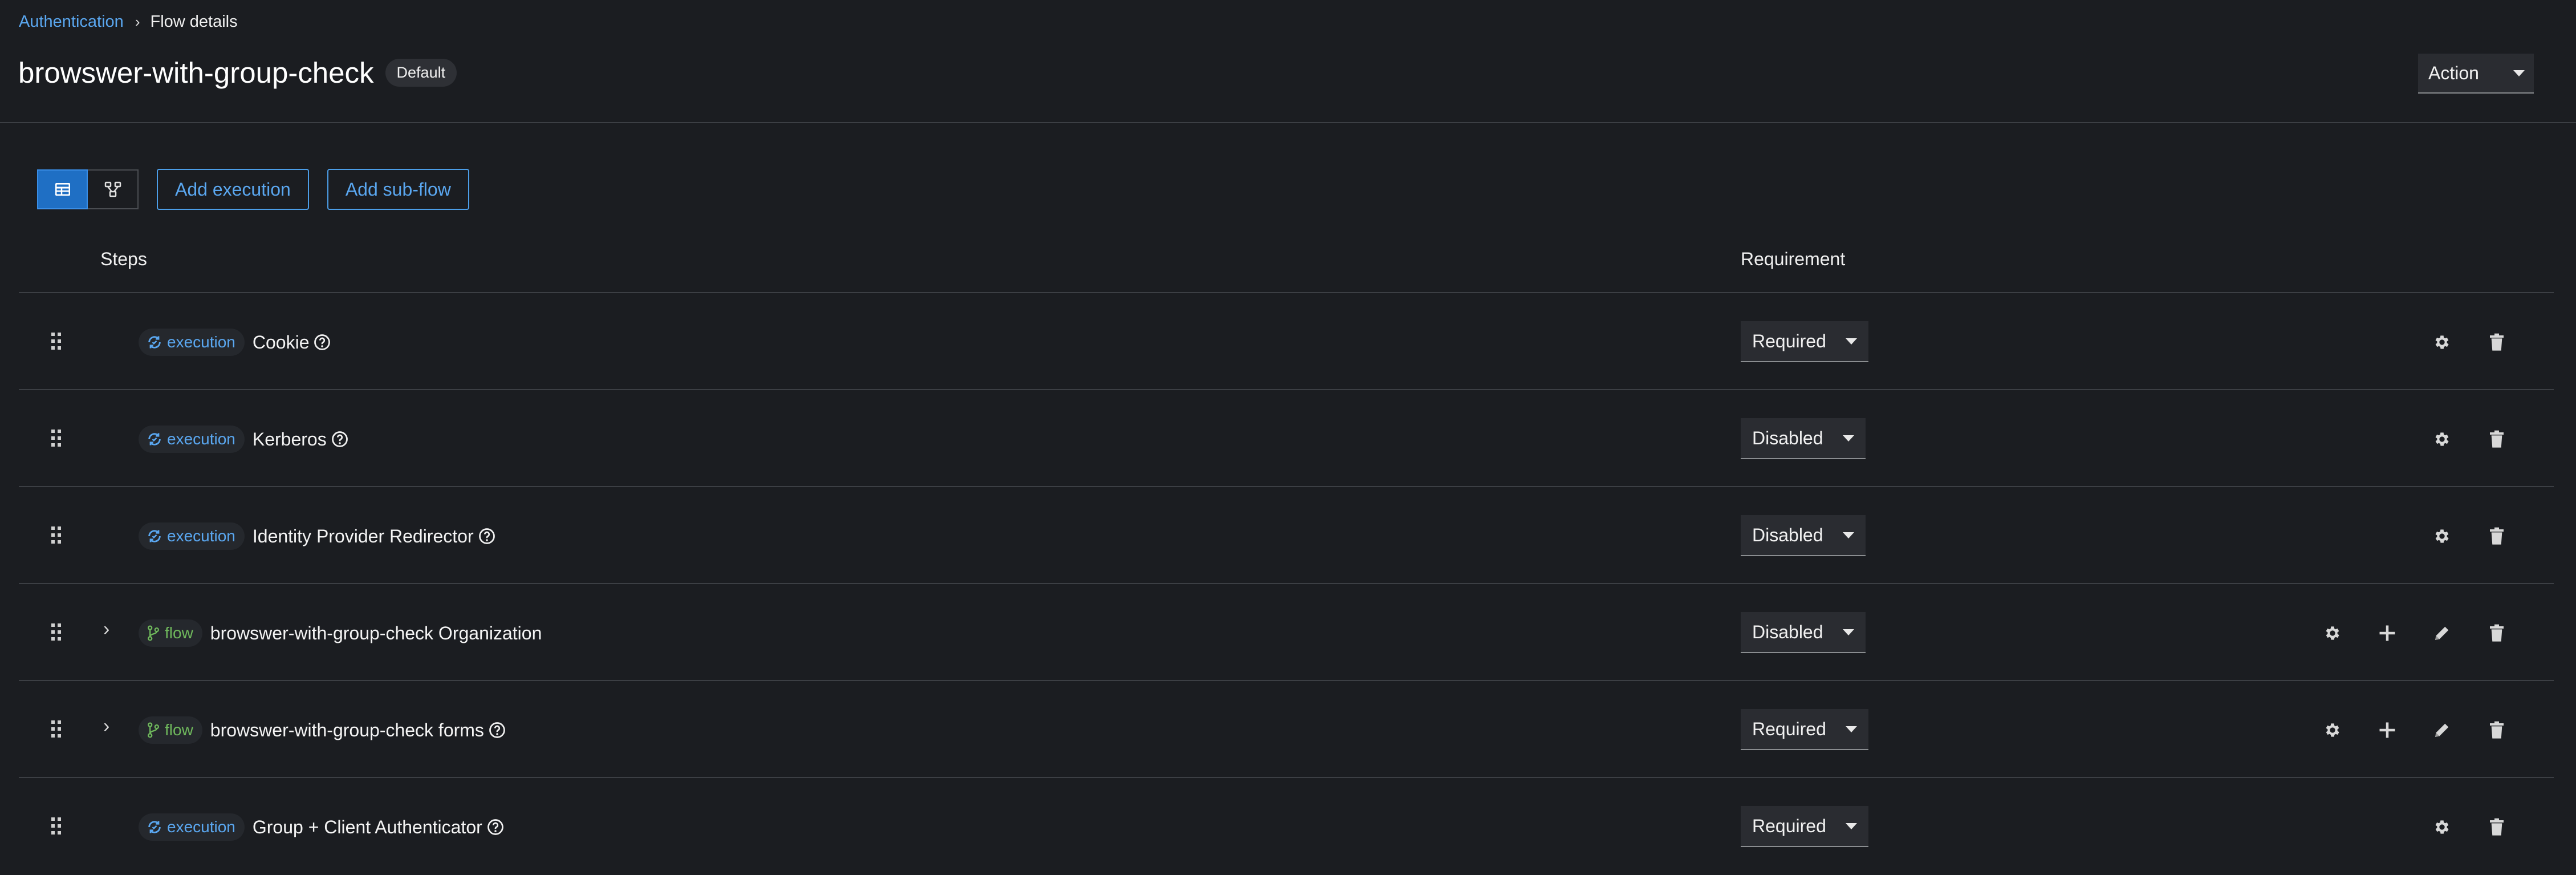 The image size is (2576, 875). What do you see at coordinates (421, 73) in the screenshot?
I see `default-badge: Default` at bounding box center [421, 73].